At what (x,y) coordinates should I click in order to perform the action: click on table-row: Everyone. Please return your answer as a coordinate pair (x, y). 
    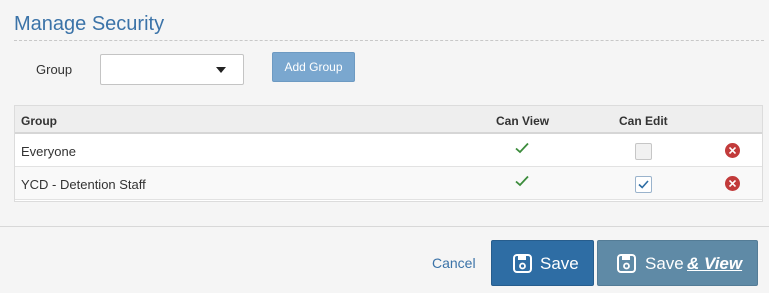
    Looking at the image, I should click on (388, 150).